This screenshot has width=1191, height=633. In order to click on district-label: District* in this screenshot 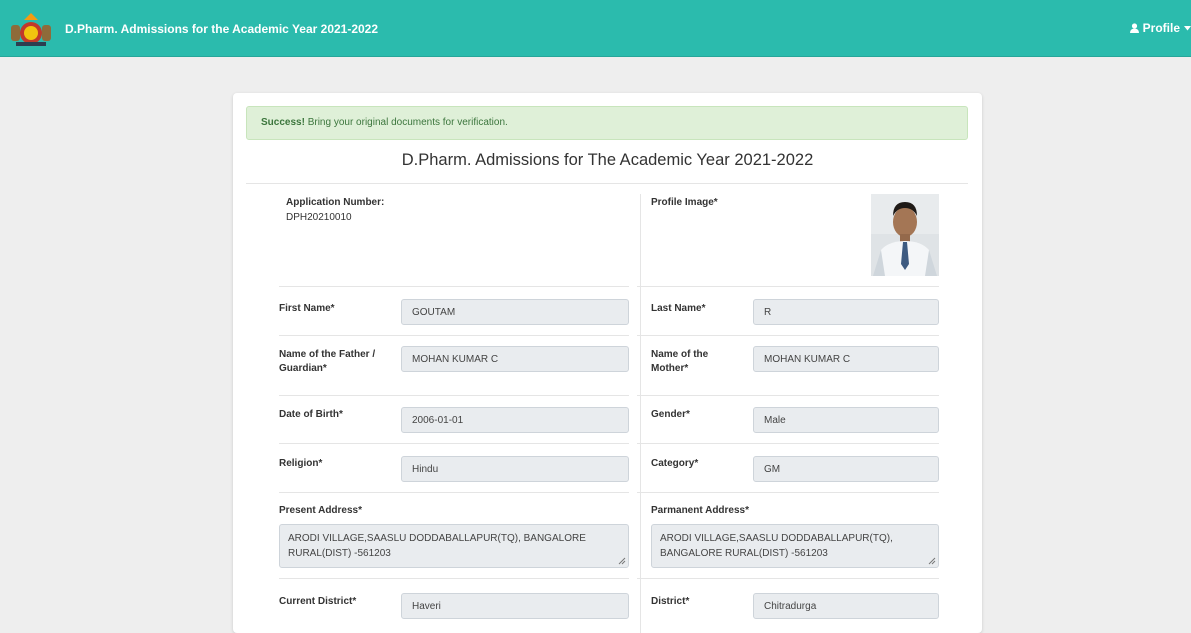, I will do `click(670, 601)`.